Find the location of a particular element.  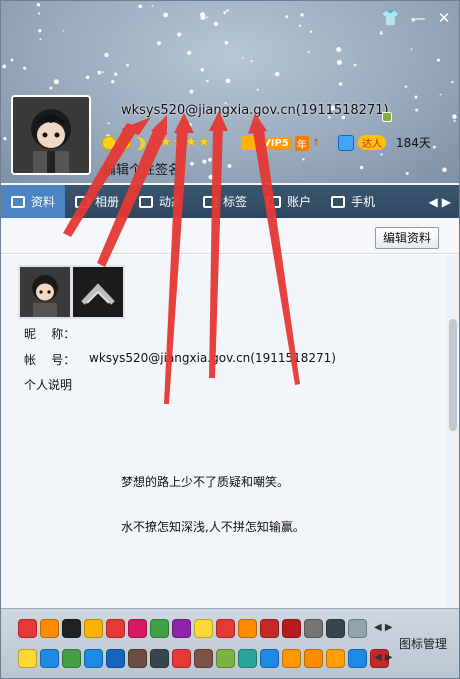

wallet-icon is located at coordinates (274, 201).